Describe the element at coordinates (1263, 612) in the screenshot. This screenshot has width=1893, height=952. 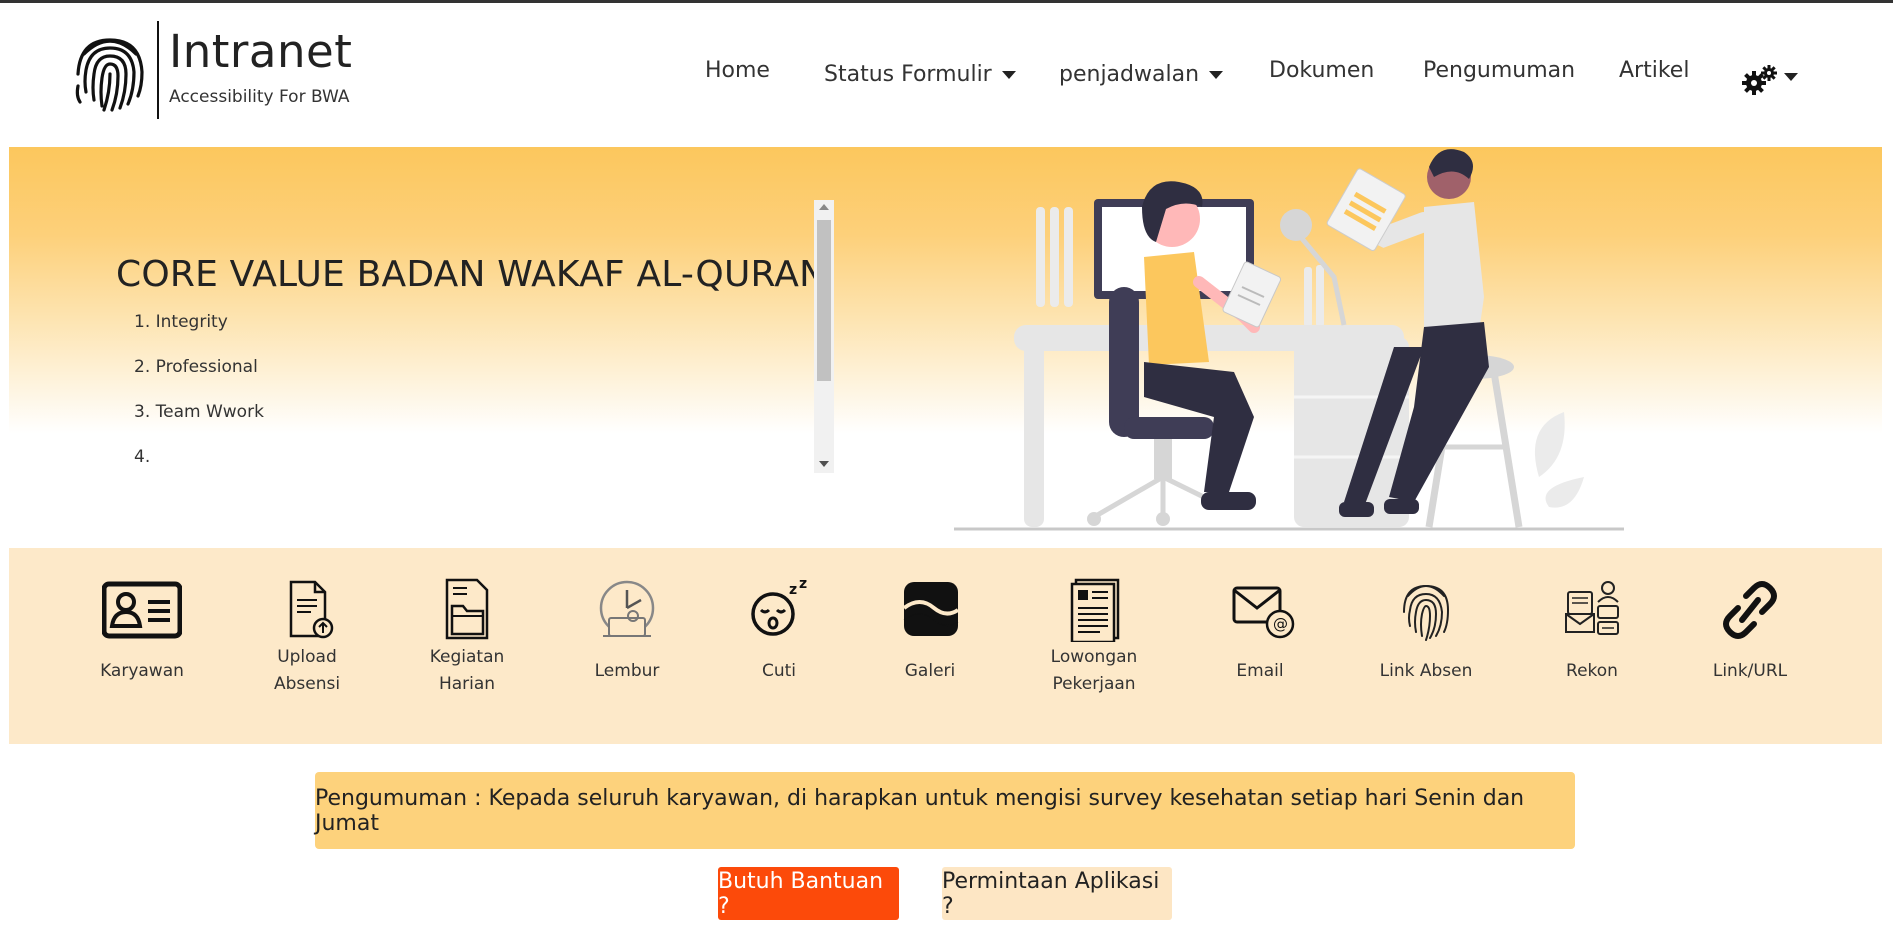
I see `email-at-icon: @` at that location.